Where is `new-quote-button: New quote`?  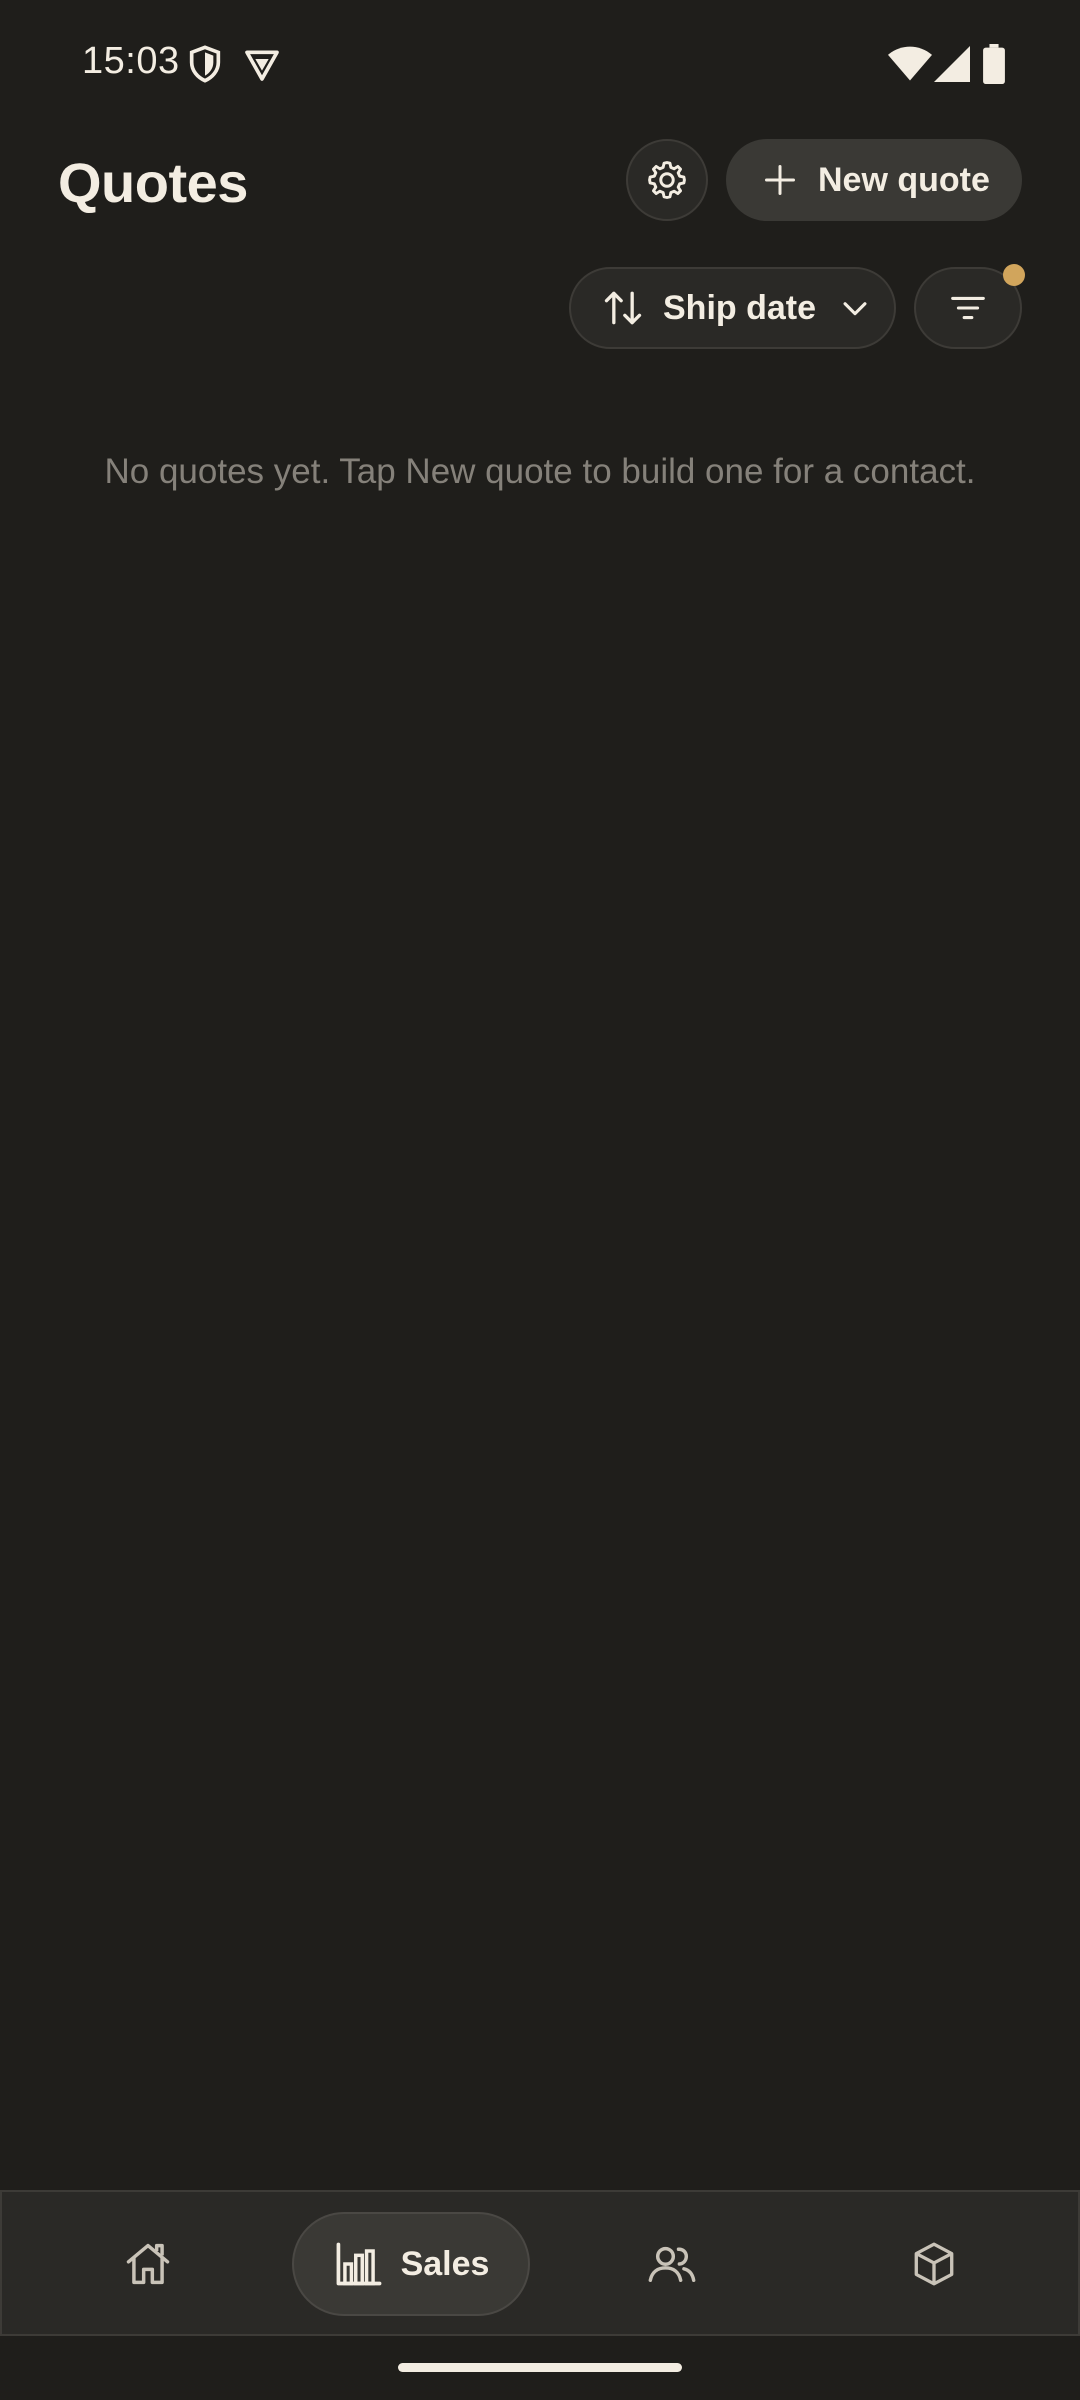 new-quote-button: New quote is located at coordinates (874, 180).